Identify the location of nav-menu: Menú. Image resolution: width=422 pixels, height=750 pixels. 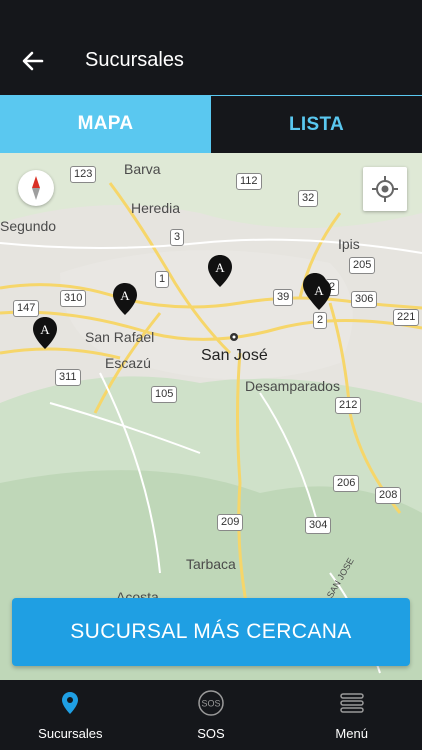
(351, 715).